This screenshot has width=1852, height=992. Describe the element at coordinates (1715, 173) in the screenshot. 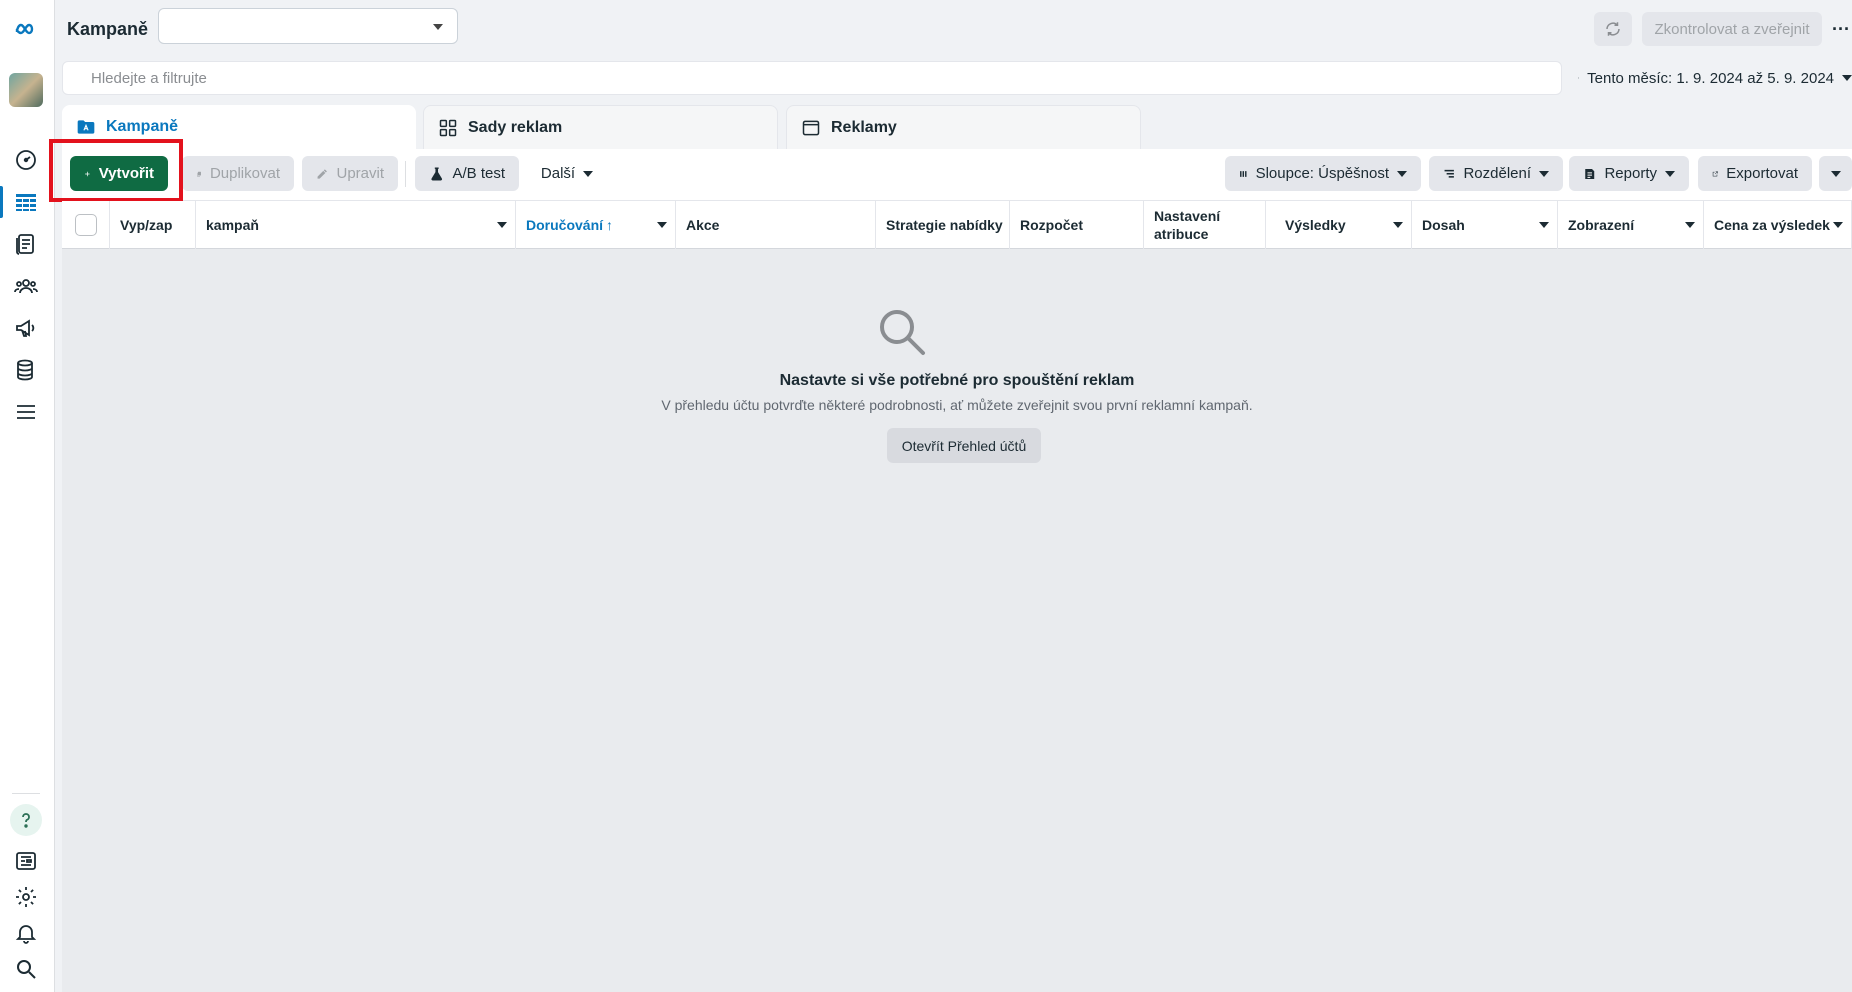

I see `export-icon` at that location.